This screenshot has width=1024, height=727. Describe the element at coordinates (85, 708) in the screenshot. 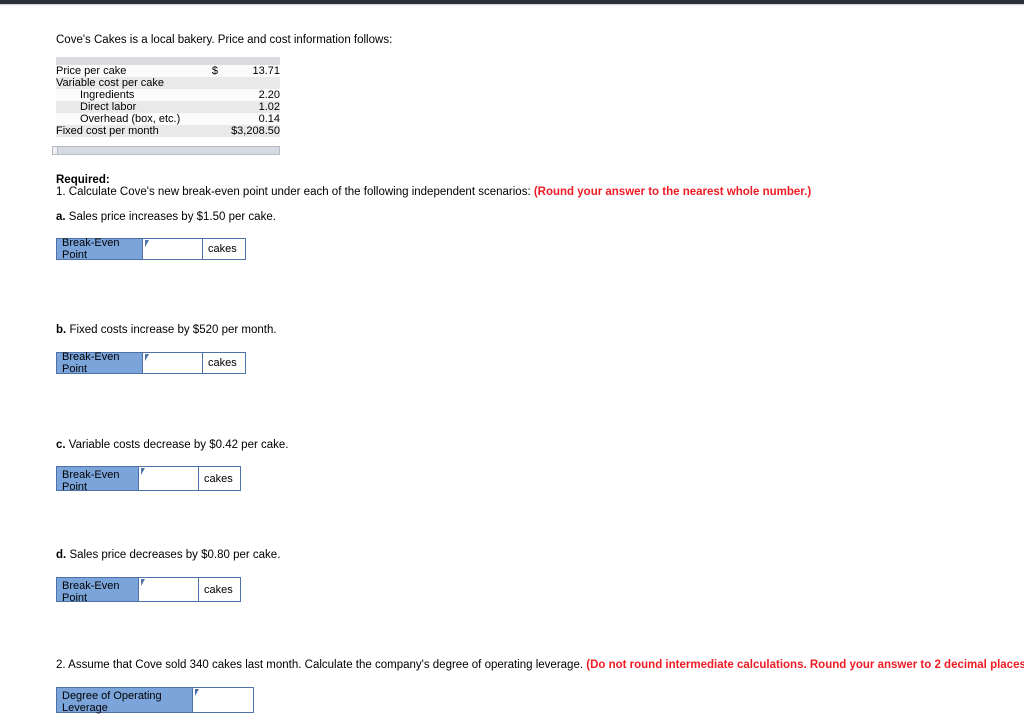

I see `answer-label-dol-line2: Leverage` at that location.